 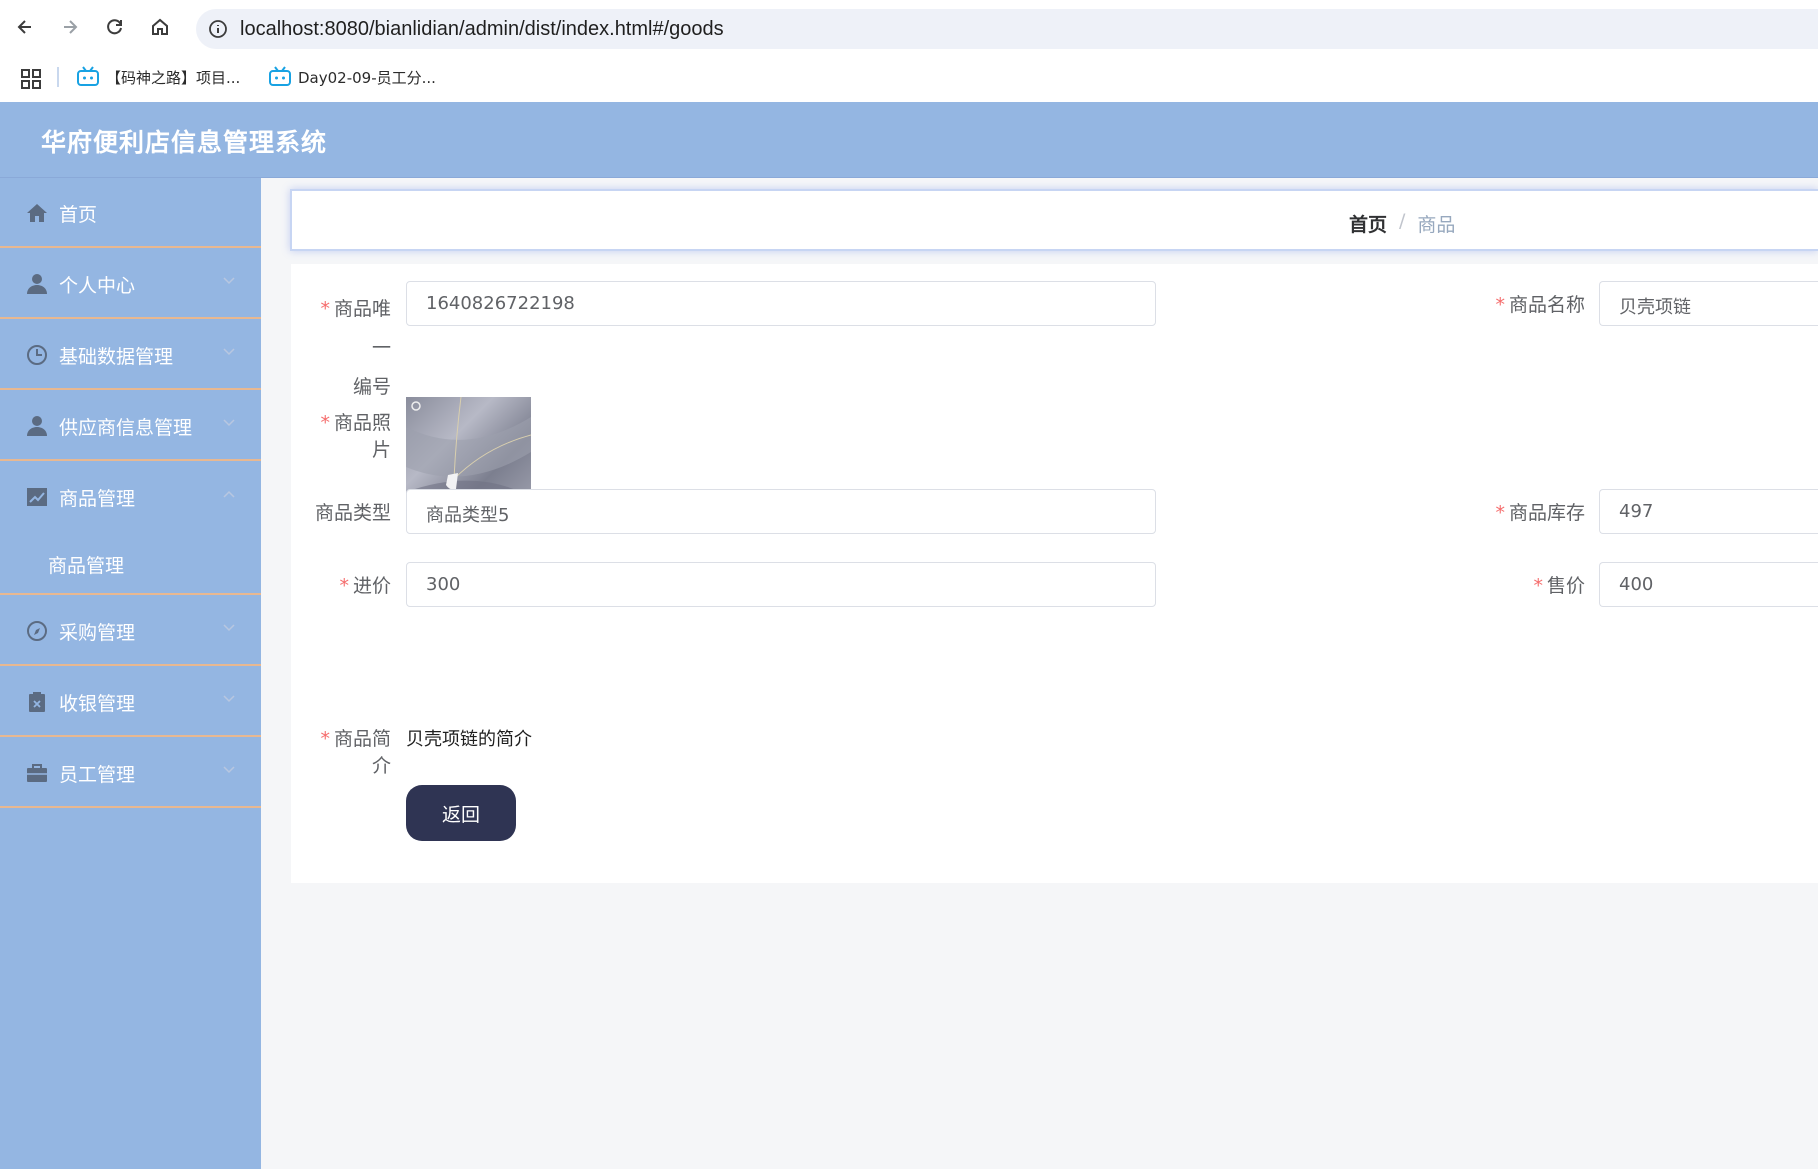 What do you see at coordinates (1708, 511) in the screenshot?
I see `goods-stock-field: 497` at bounding box center [1708, 511].